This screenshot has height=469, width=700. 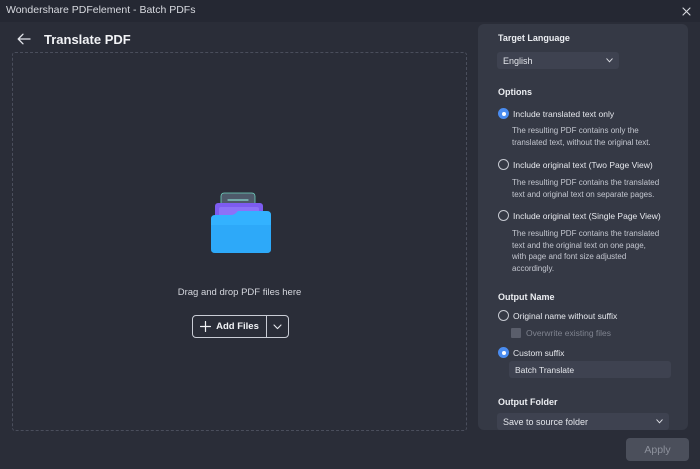 What do you see at coordinates (206, 326) in the screenshot?
I see `plus-icon` at bounding box center [206, 326].